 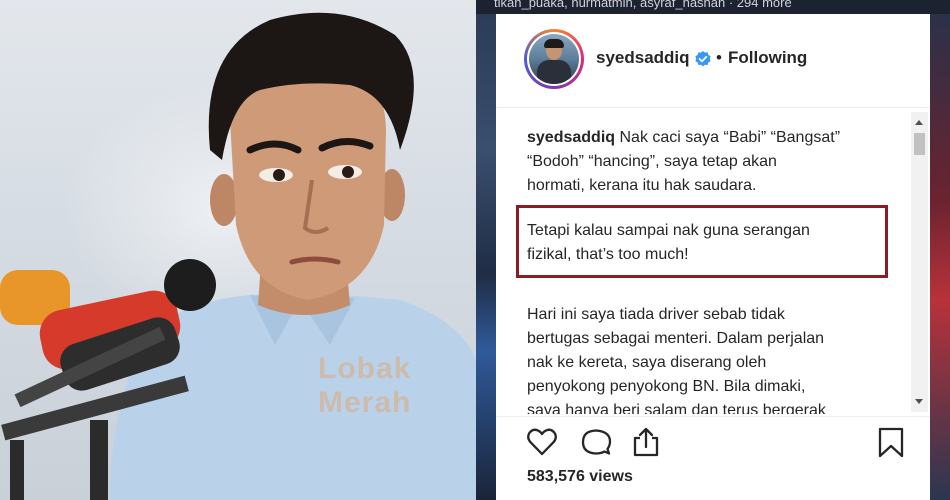 What do you see at coordinates (642, 185) in the screenshot?
I see `caption-line: hormati, kerana itu hak saudara.` at bounding box center [642, 185].